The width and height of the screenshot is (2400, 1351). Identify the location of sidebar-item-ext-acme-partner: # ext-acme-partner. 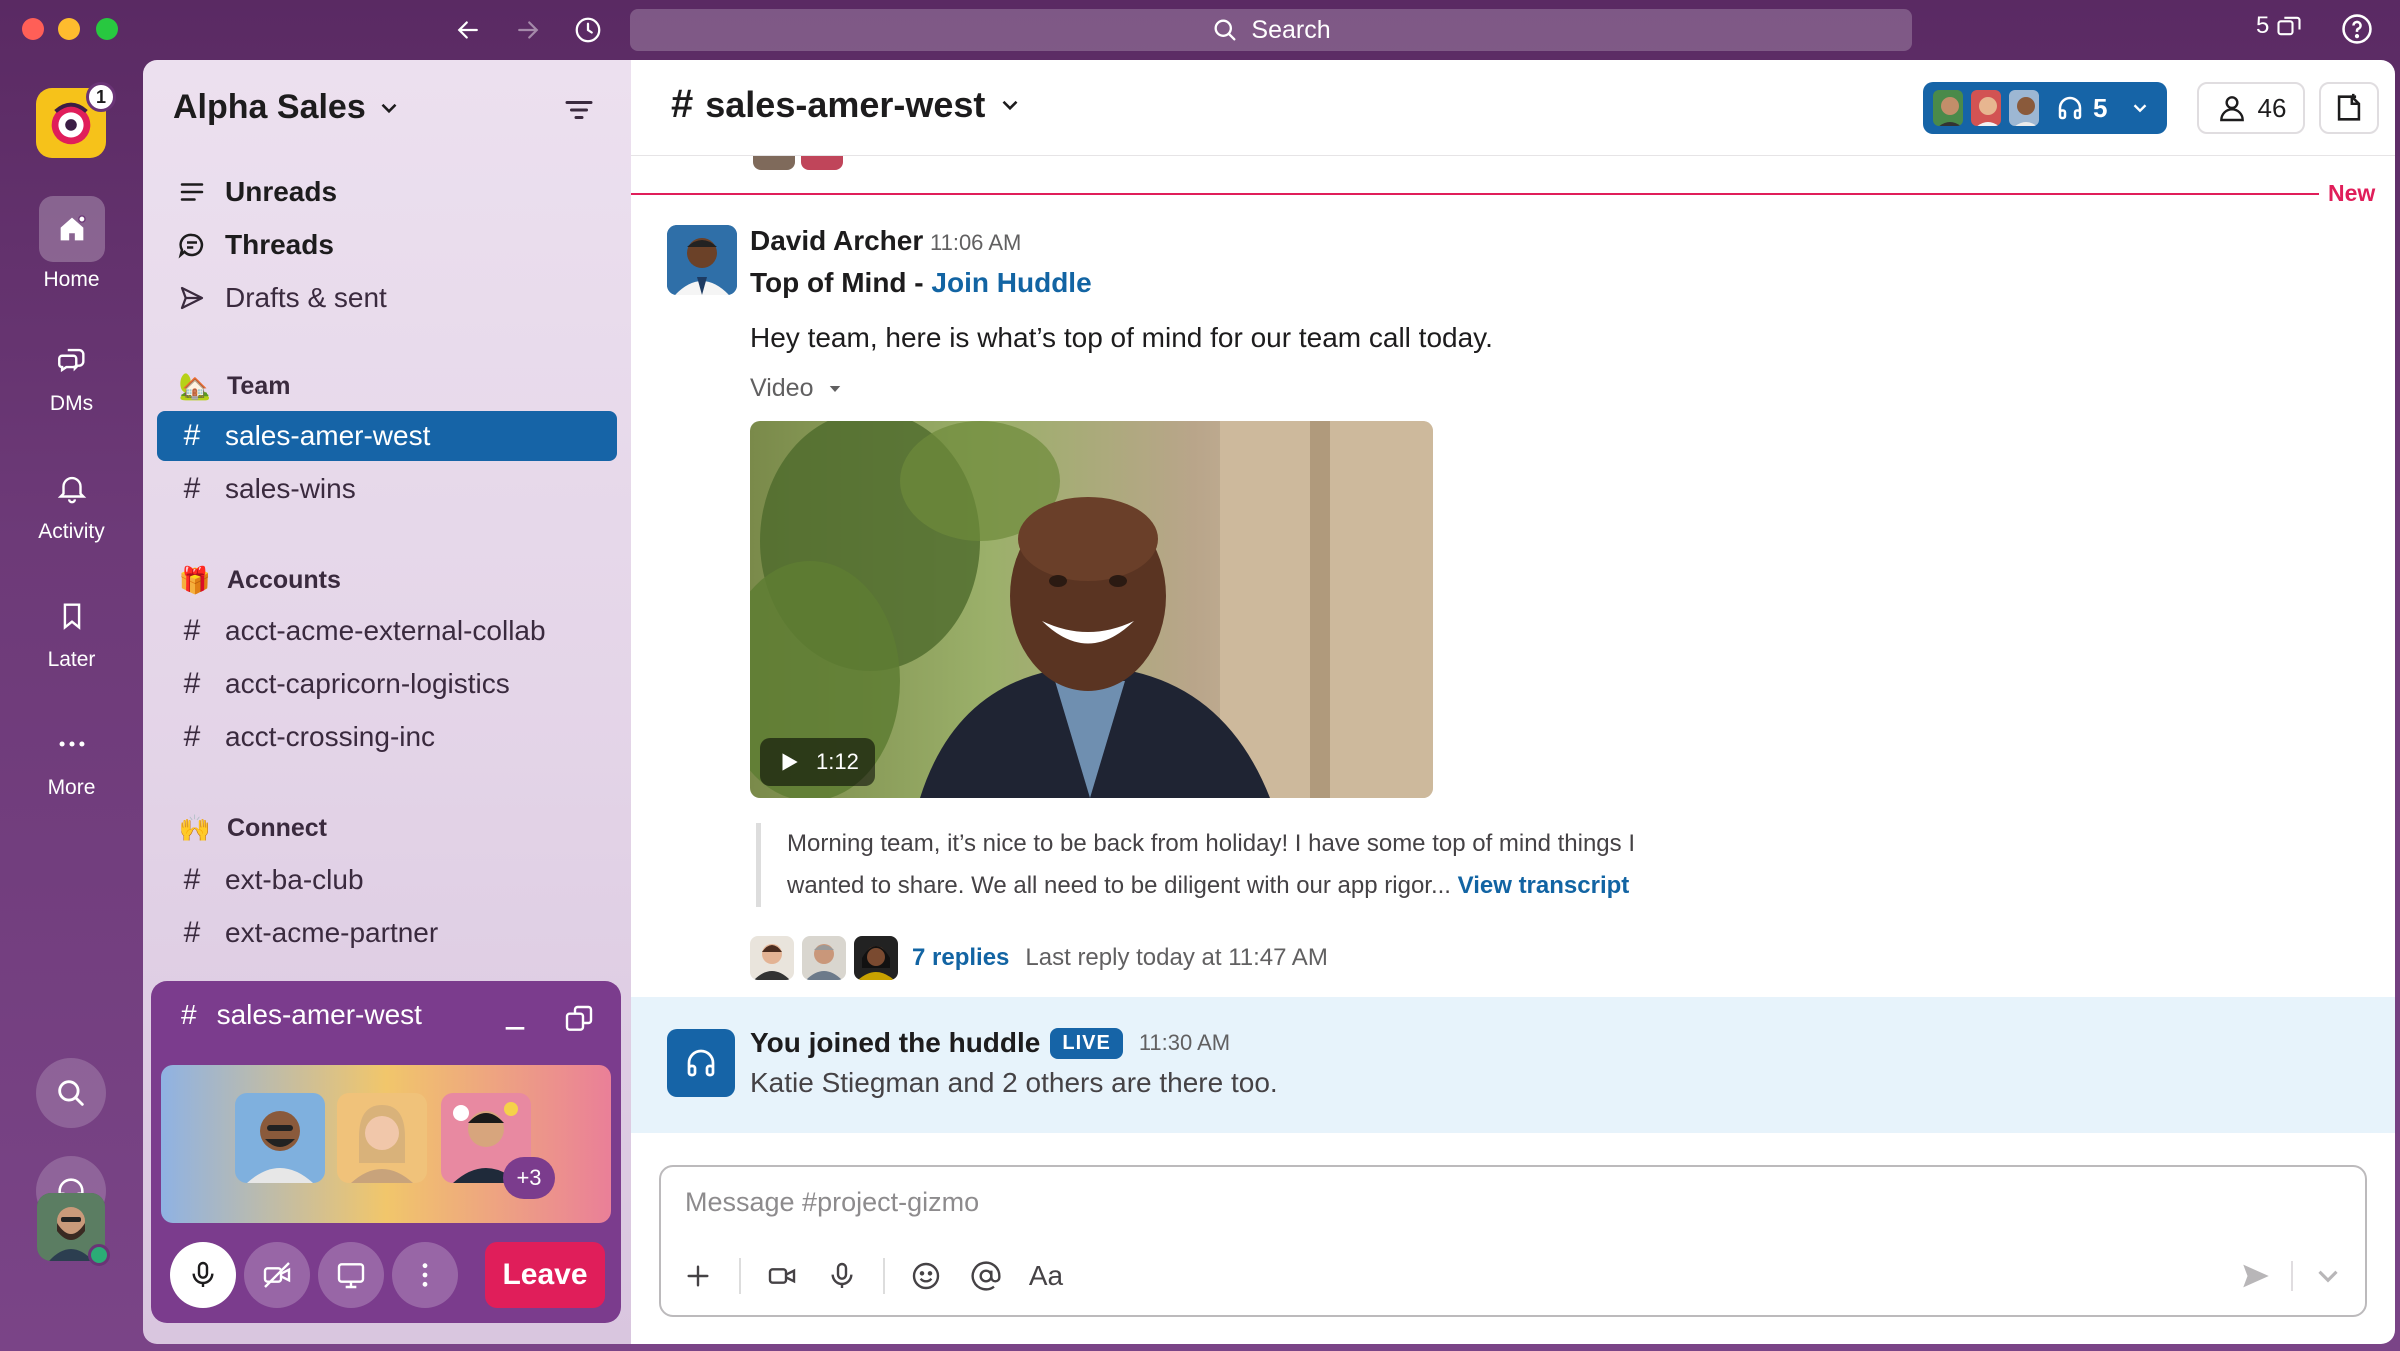
(387, 933).